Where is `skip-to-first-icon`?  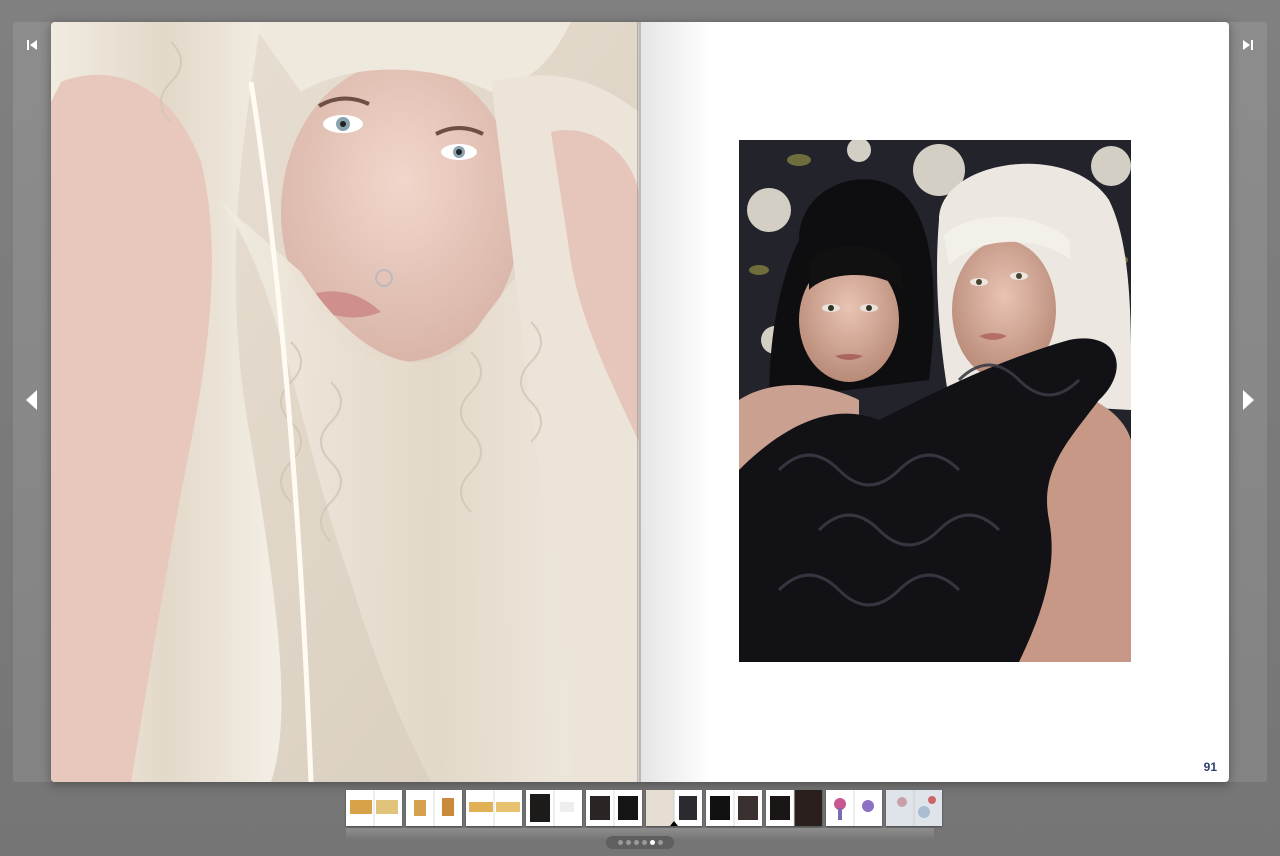 skip-to-first-icon is located at coordinates (32, 47).